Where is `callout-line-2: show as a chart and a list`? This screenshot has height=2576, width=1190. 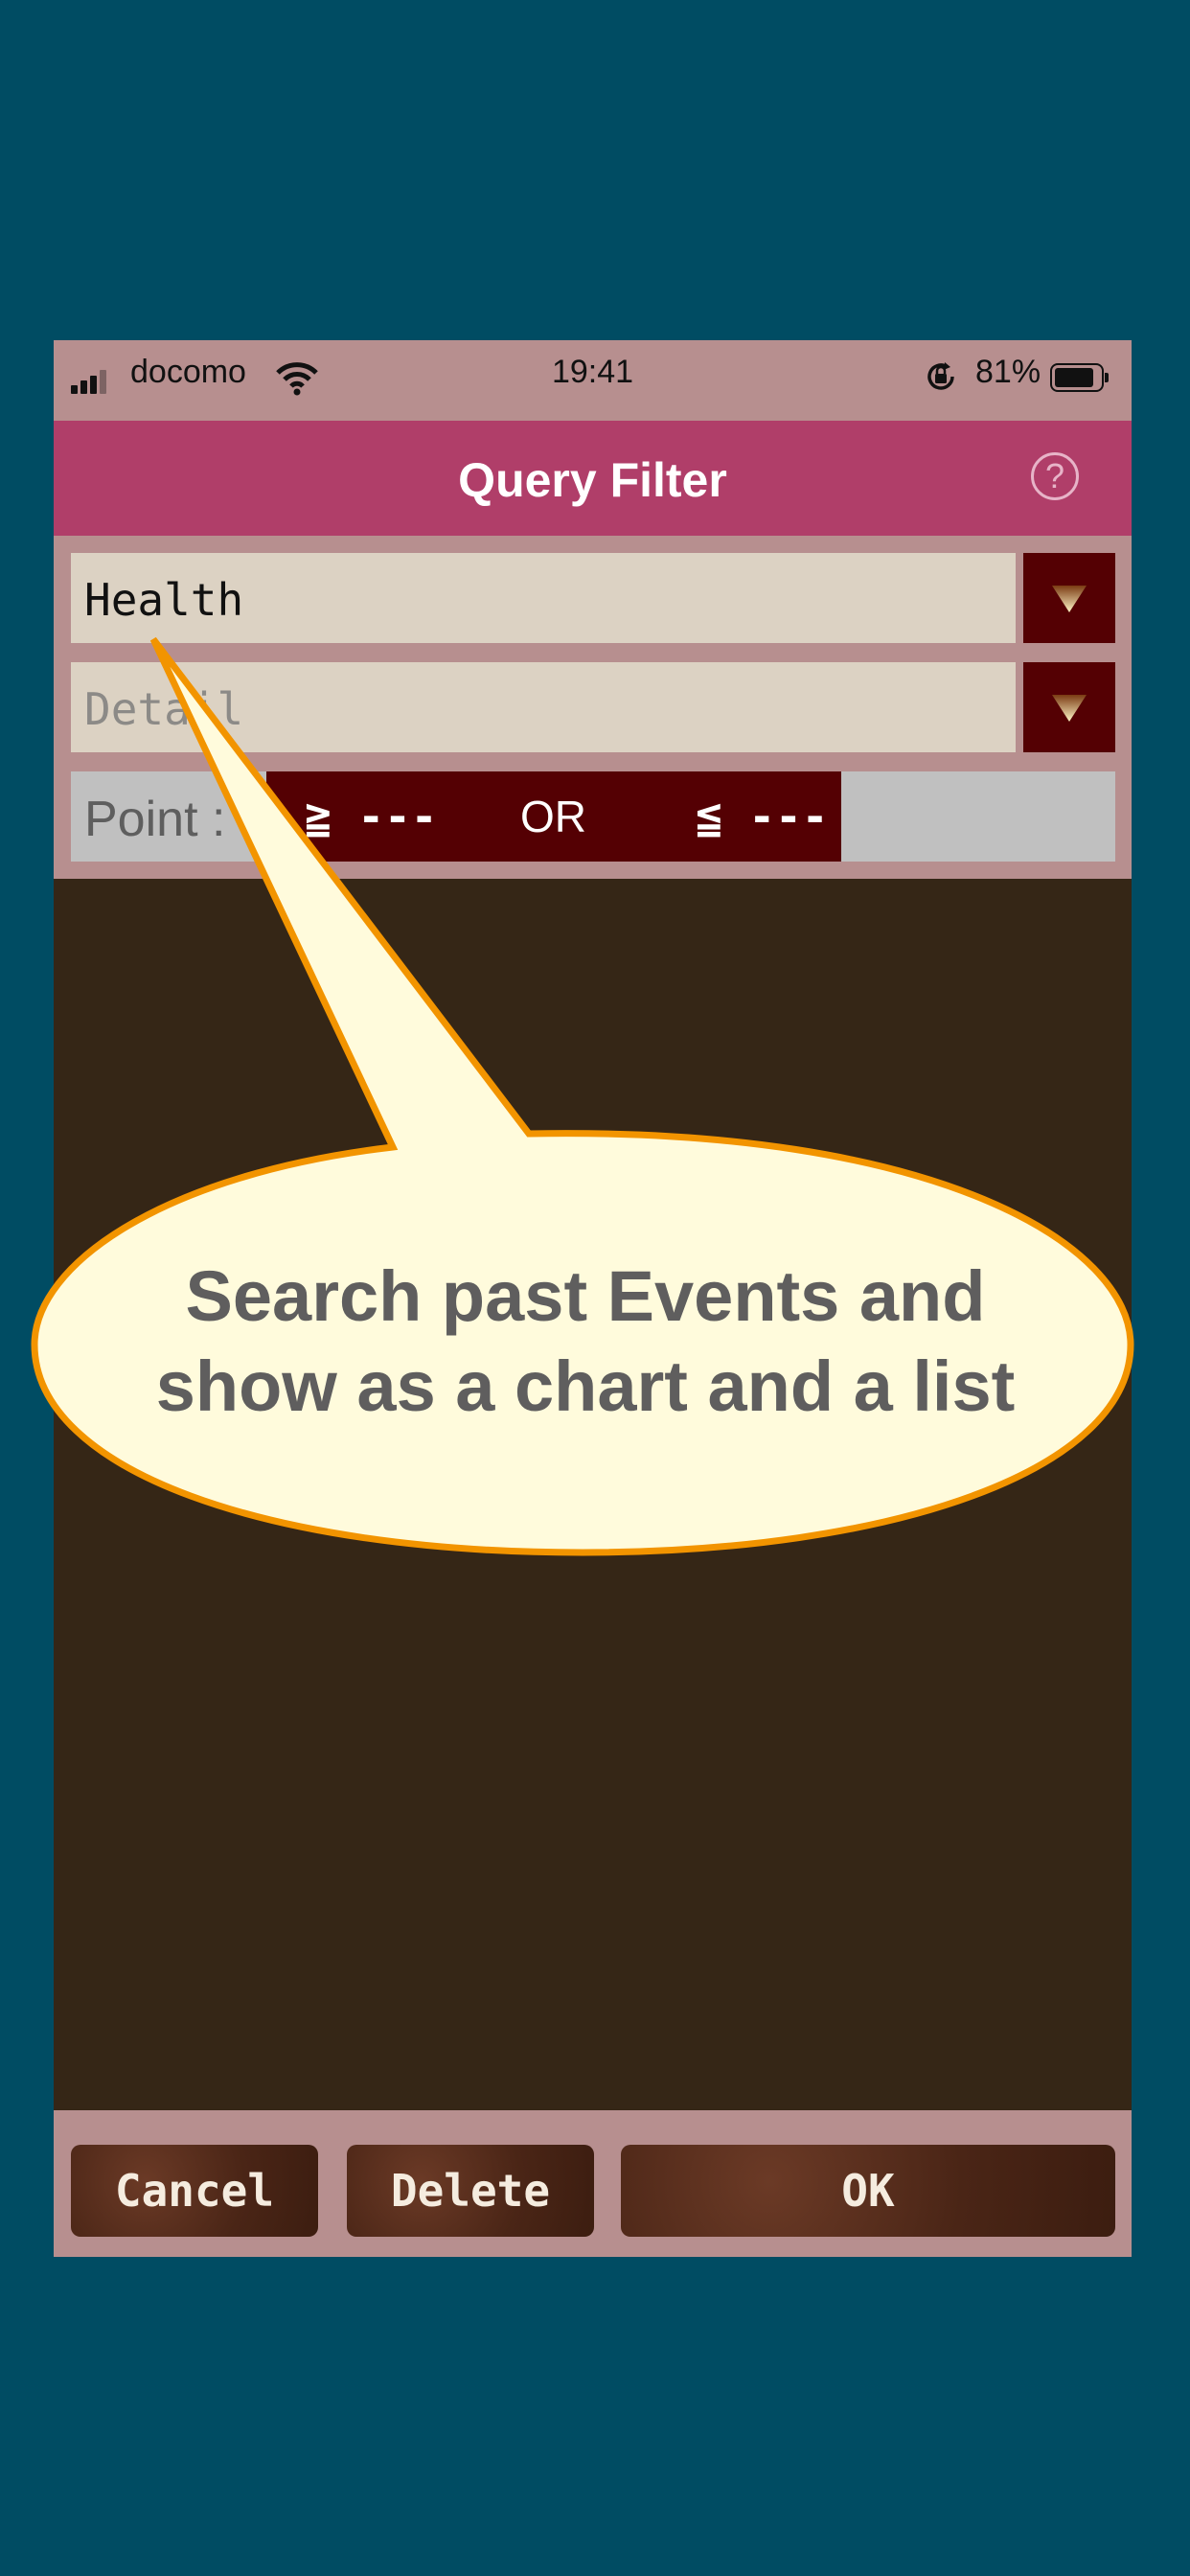 callout-line-2: show as a chart and a list is located at coordinates (586, 1386).